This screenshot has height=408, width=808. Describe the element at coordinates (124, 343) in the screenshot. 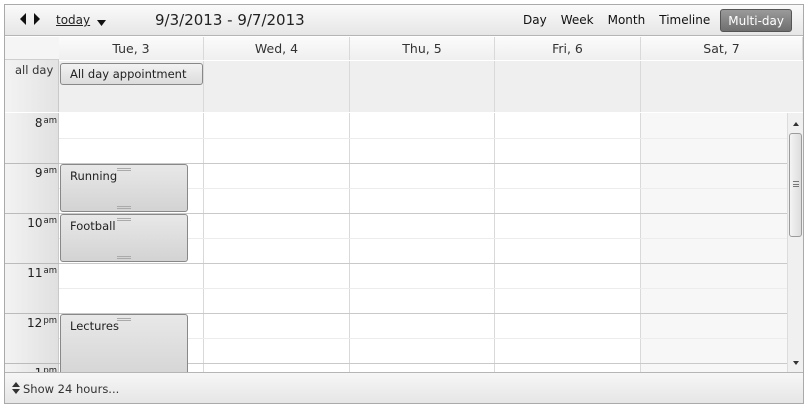

I see `appointment-lectures: Lectures` at that location.